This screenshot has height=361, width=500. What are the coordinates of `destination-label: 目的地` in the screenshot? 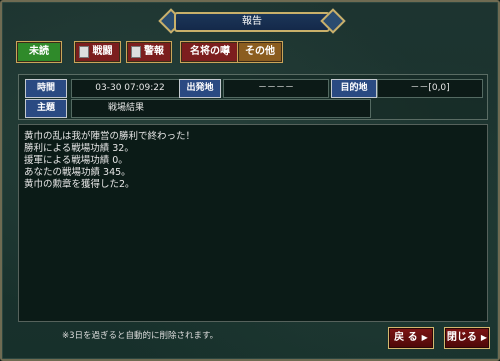 It's located at (354, 88).